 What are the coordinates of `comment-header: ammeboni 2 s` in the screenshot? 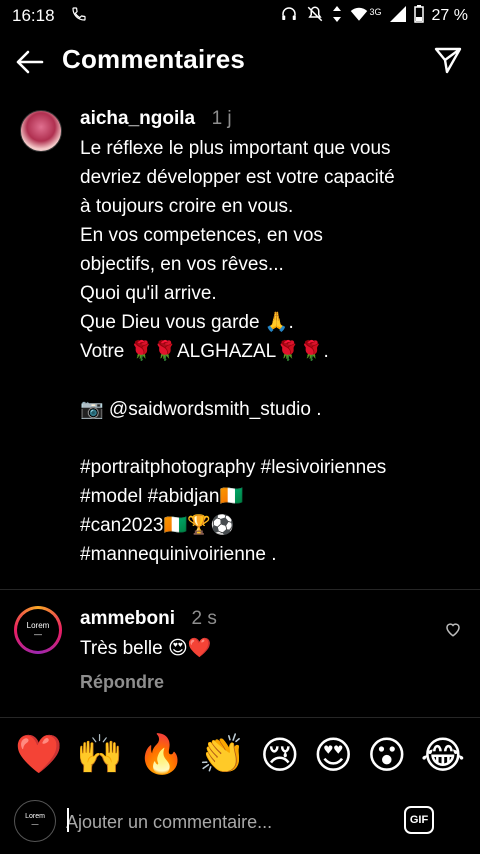 It's located at (148, 619).